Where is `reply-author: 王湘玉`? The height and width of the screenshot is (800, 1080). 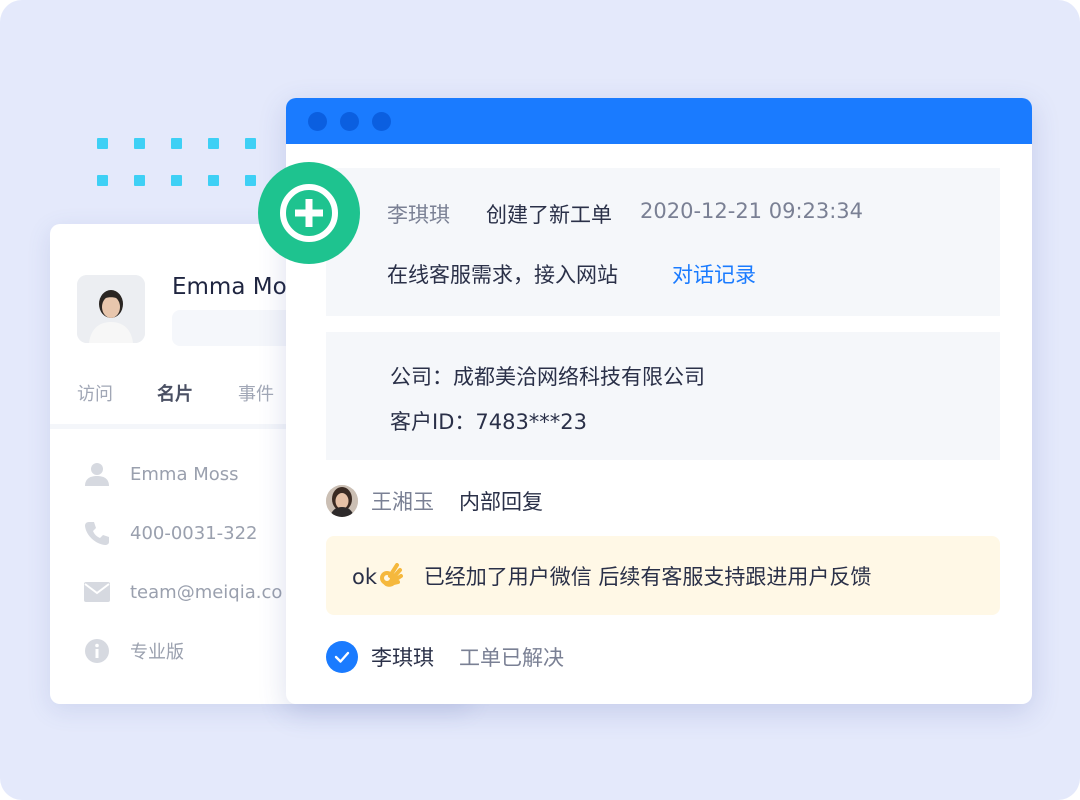
reply-author: 王湘玉 is located at coordinates (402, 502).